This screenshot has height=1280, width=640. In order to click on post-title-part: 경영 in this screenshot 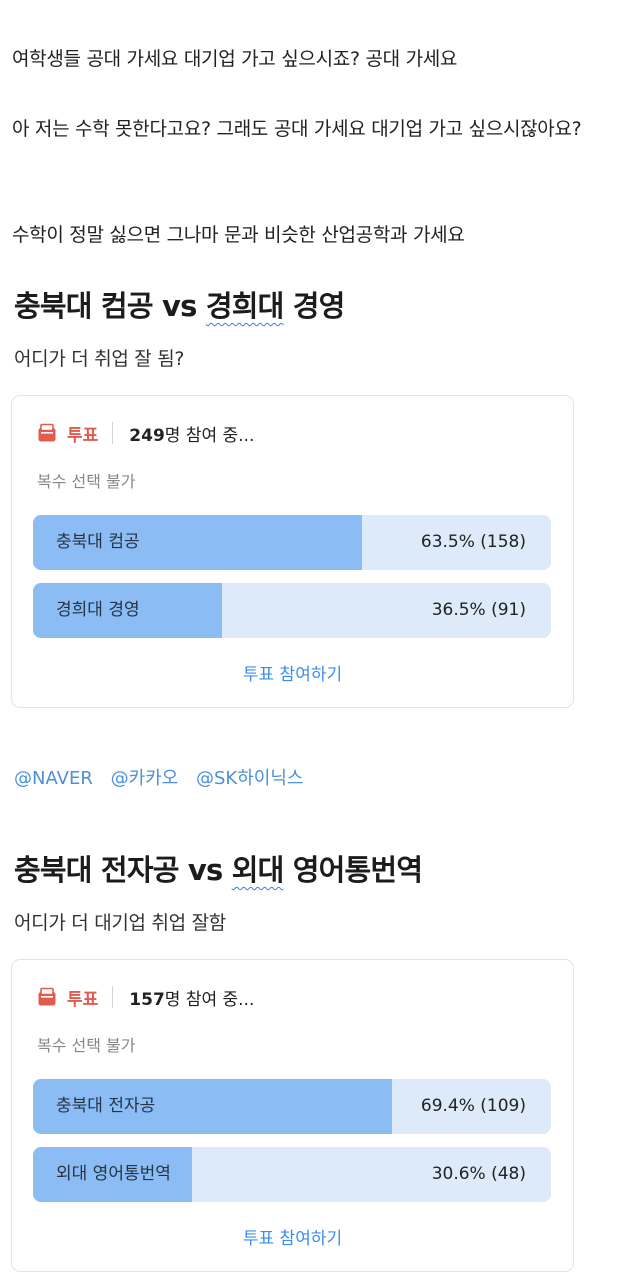, I will do `click(314, 306)`.